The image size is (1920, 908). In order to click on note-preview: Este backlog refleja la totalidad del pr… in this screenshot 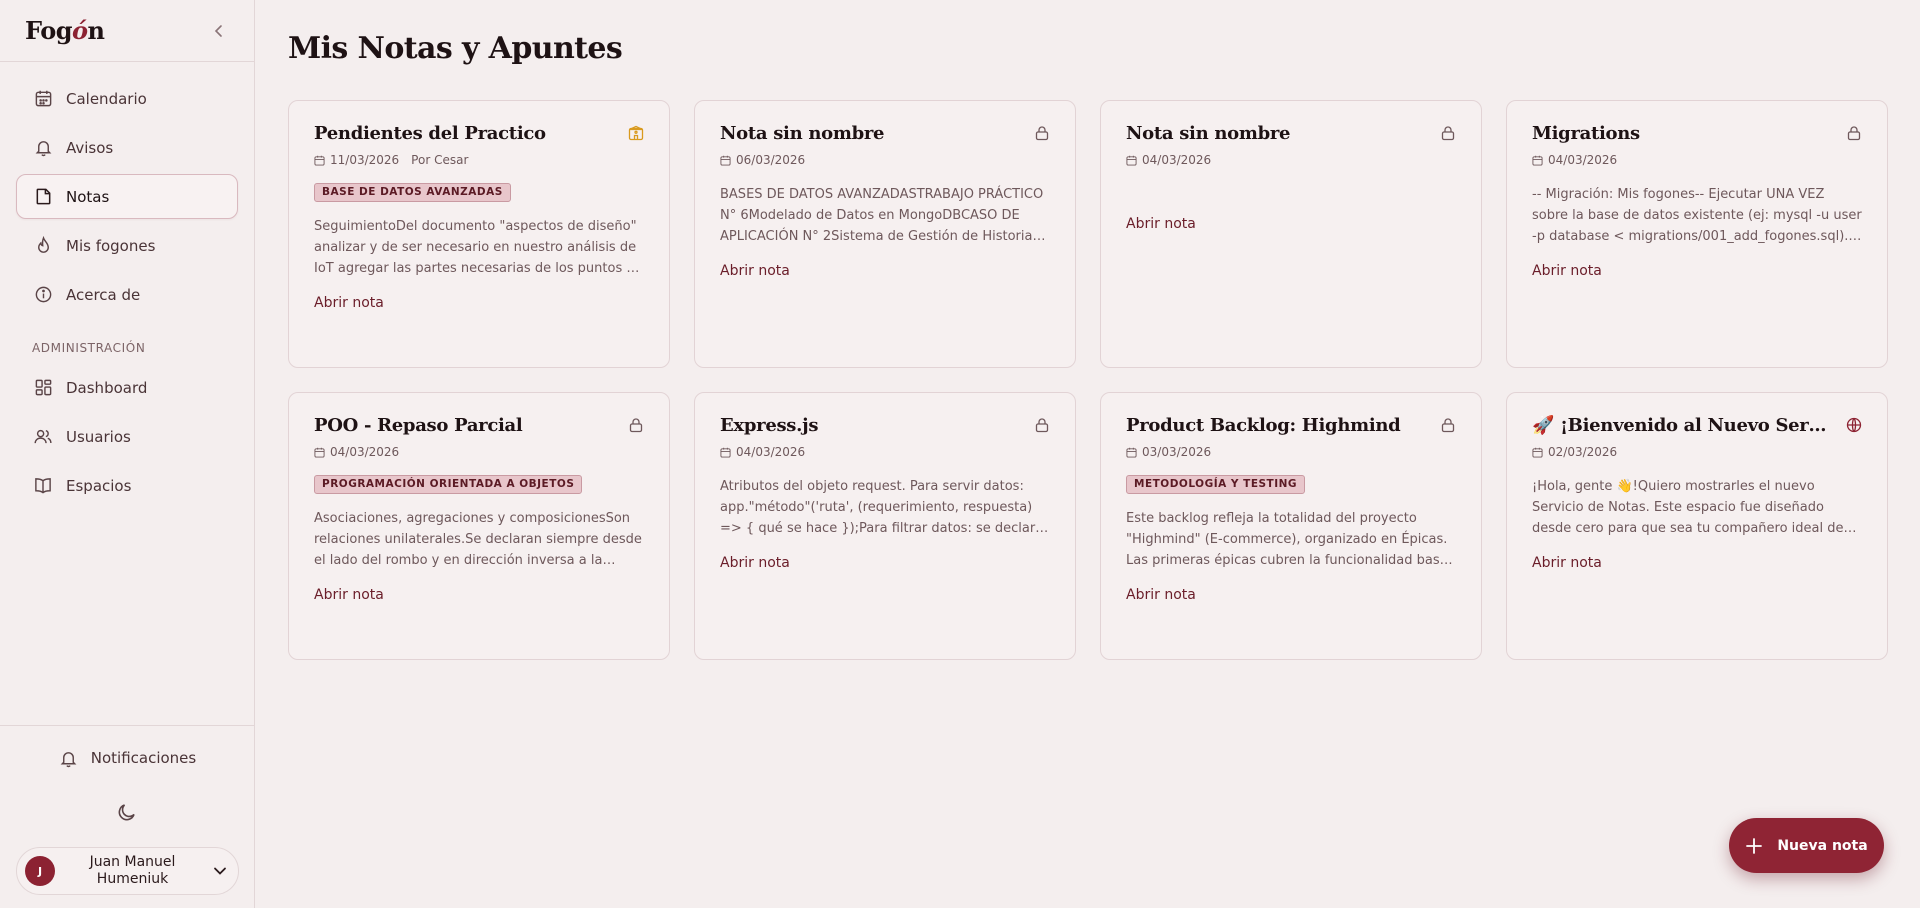, I will do `click(1287, 539)`.